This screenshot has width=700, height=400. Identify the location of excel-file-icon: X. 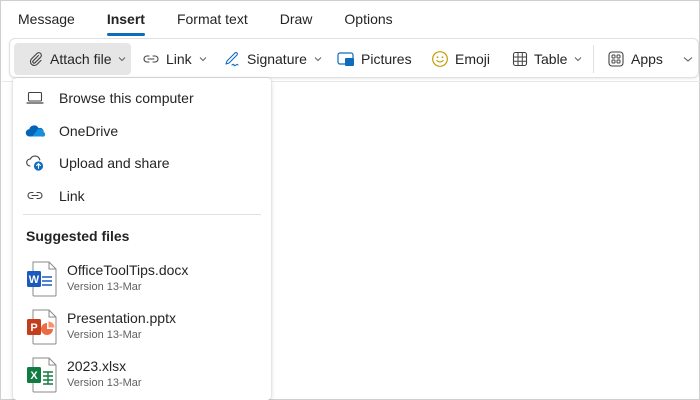
(42, 375).